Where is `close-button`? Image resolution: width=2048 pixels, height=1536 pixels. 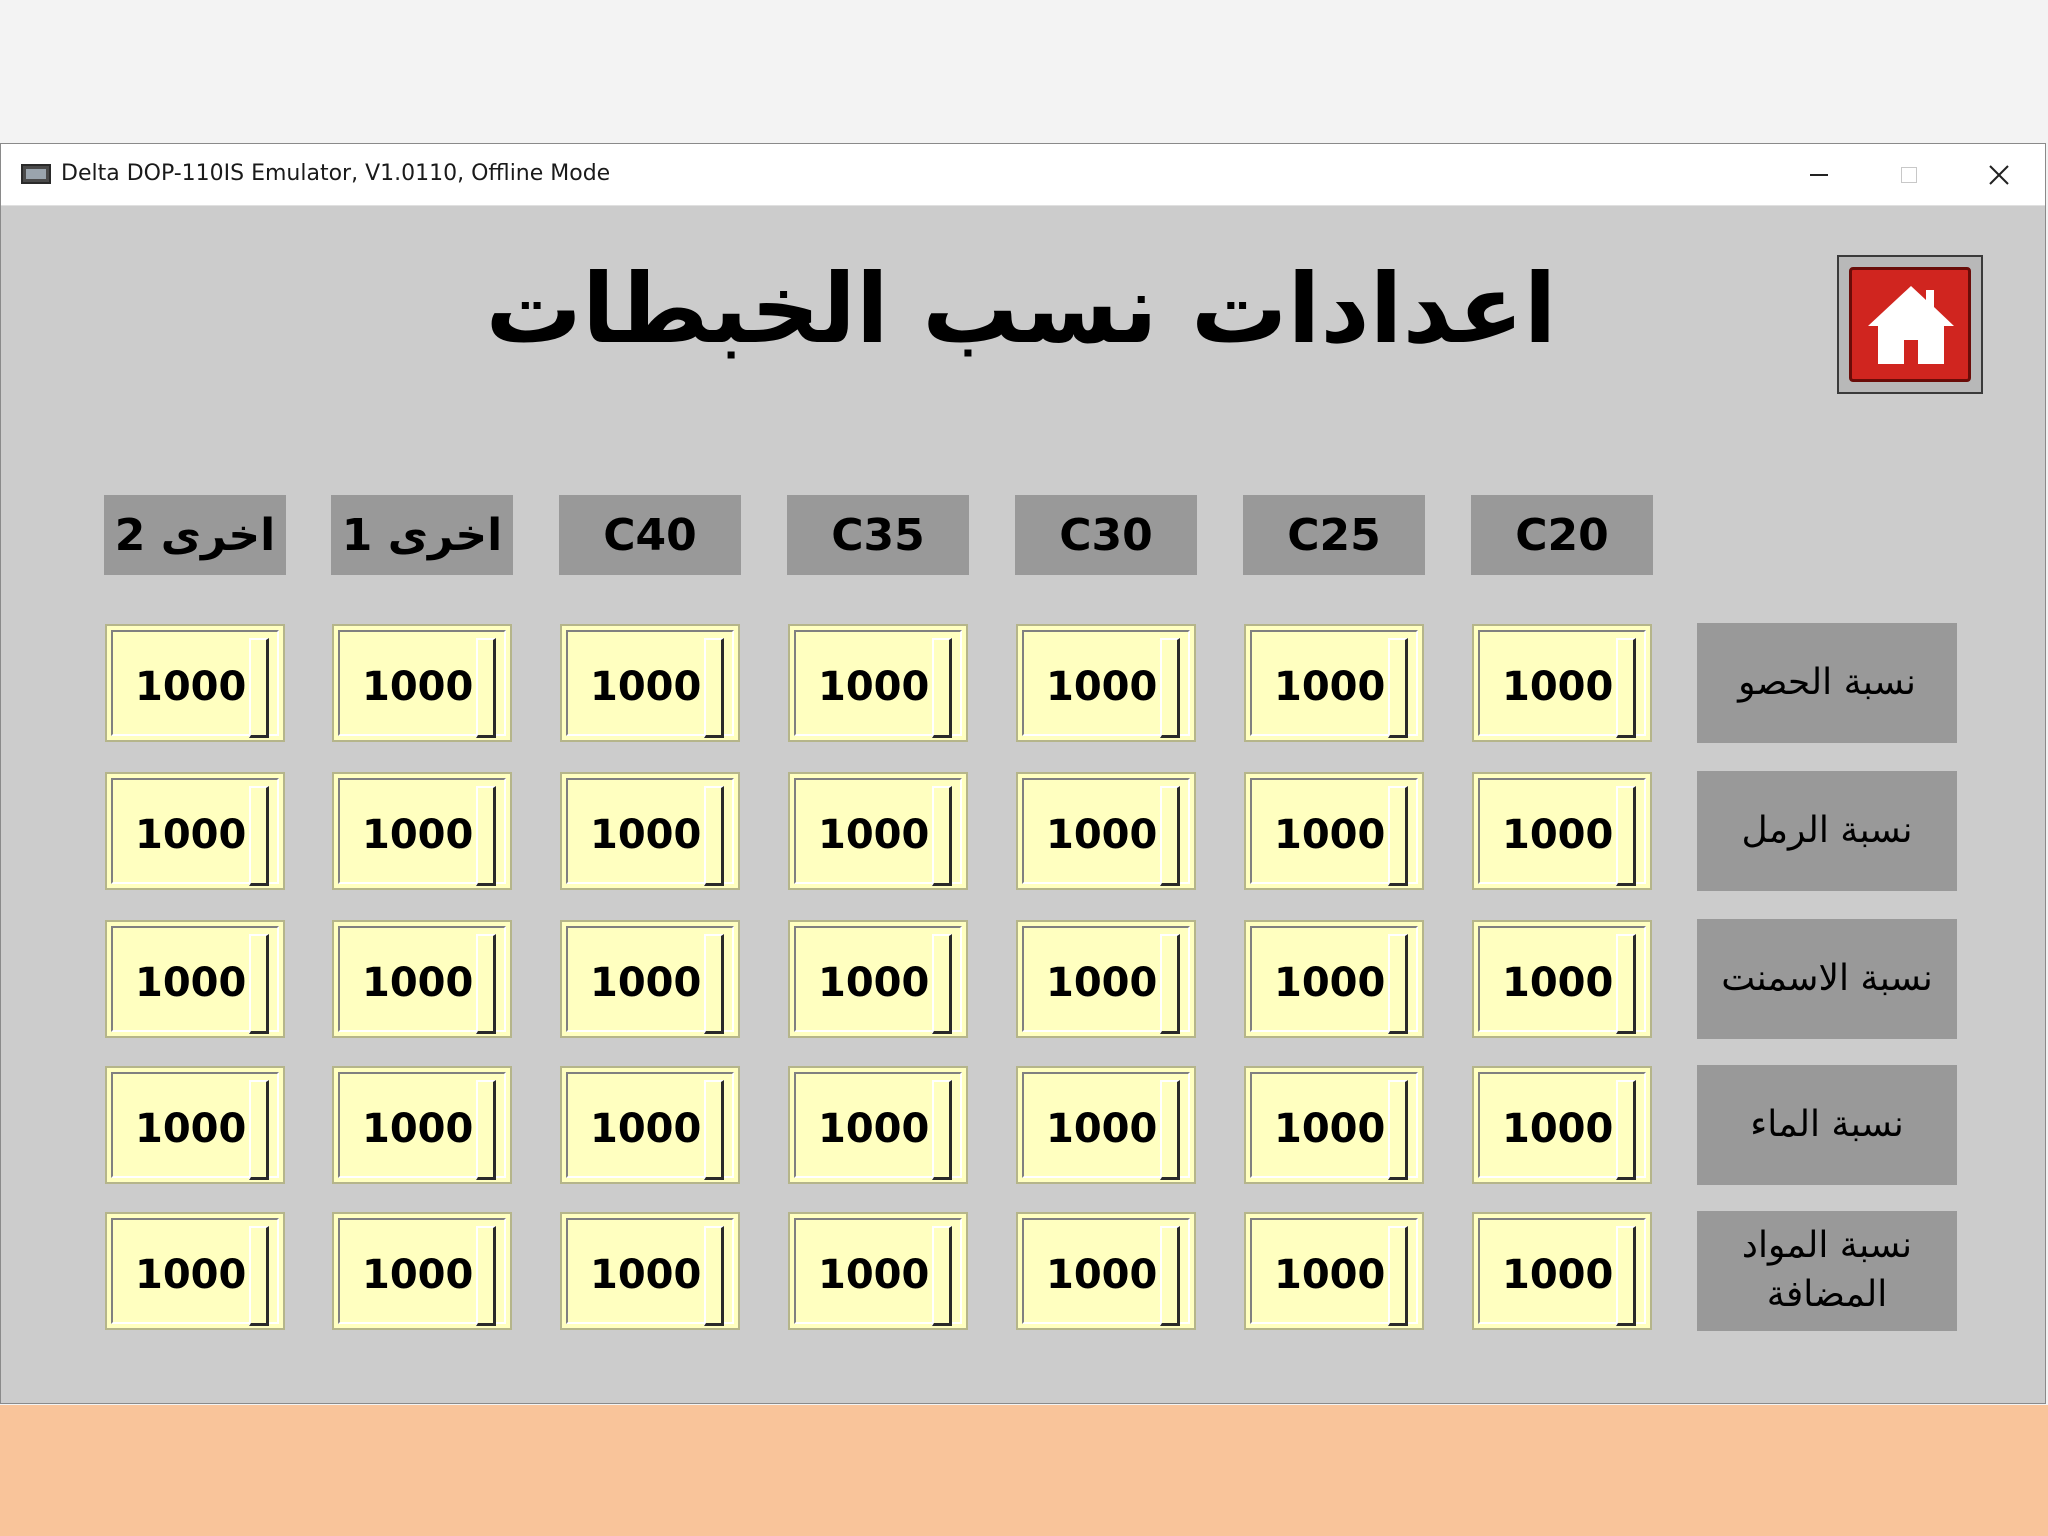 close-button is located at coordinates (1999, 175).